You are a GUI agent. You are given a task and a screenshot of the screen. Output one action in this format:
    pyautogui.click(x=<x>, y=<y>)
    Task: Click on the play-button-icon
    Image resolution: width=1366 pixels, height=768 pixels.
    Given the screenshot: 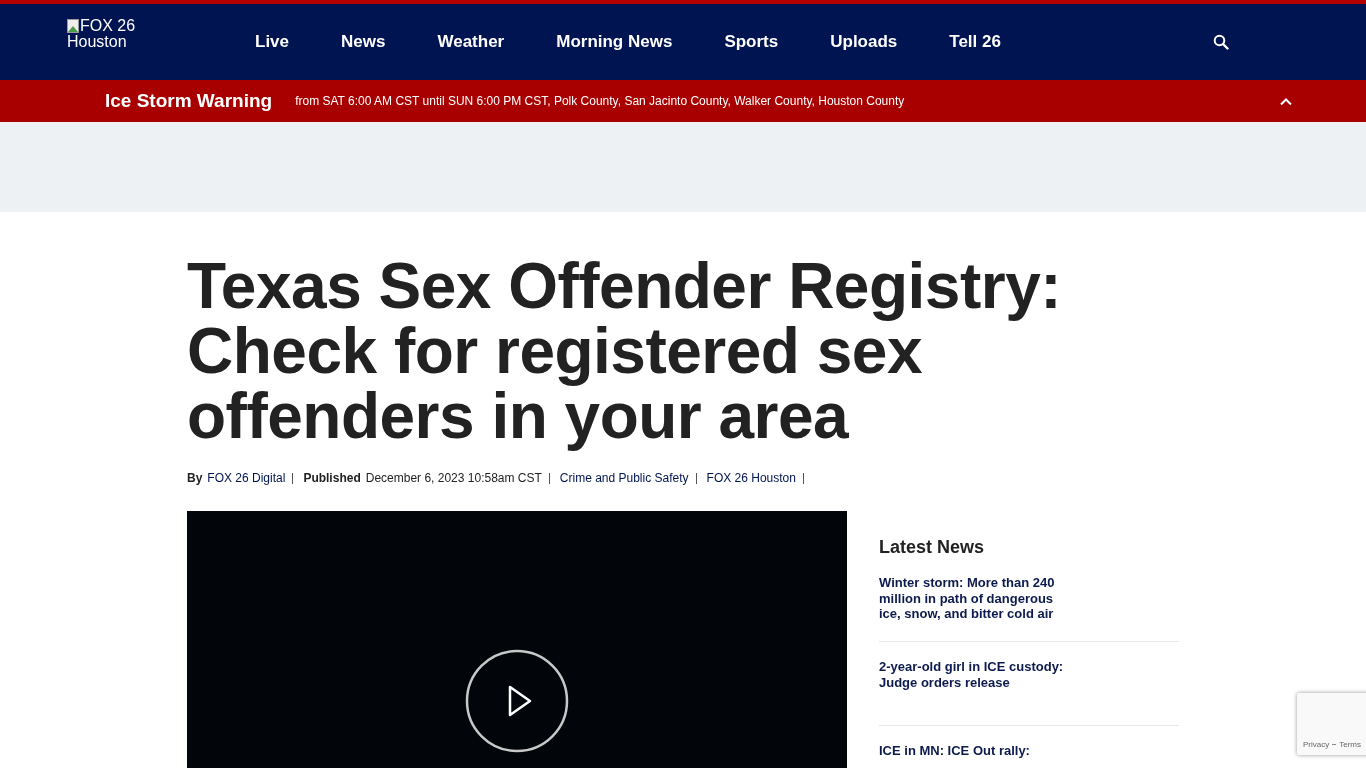 What is the action you would take?
    pyautogui.click(x=517, y=701)
    